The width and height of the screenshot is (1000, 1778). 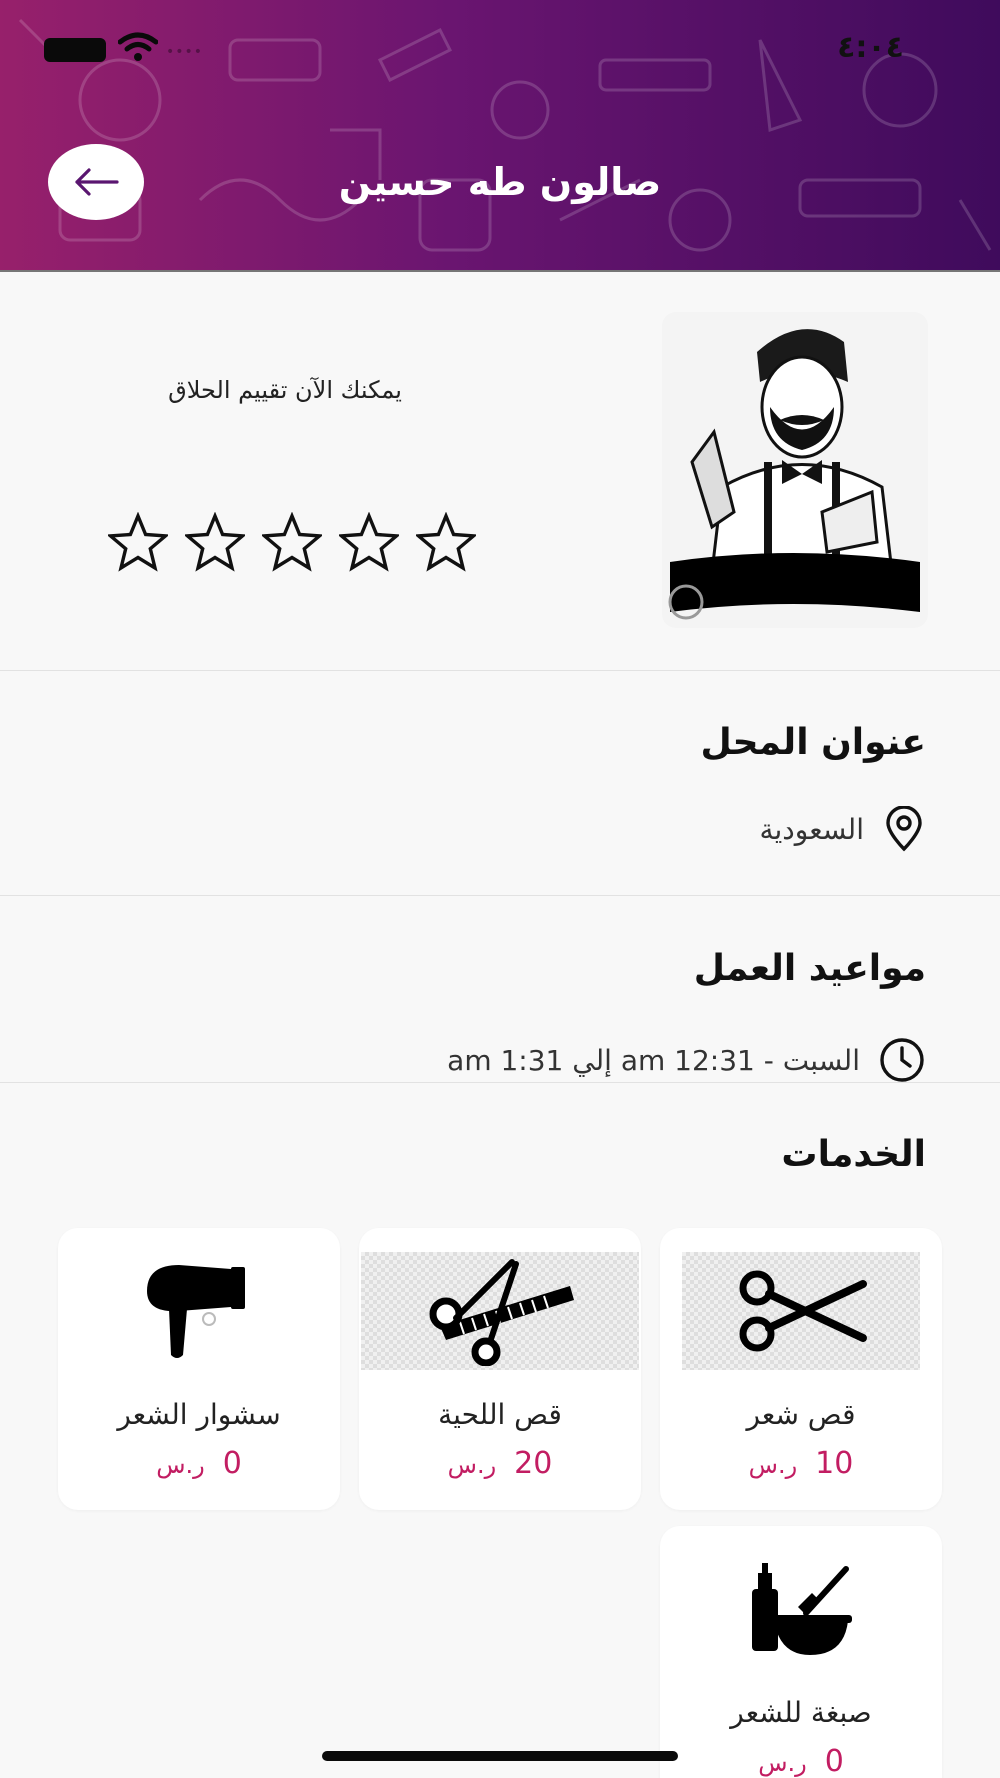 I want to click on address-section-title: عنوان المحل, so click(x=813, y=742).